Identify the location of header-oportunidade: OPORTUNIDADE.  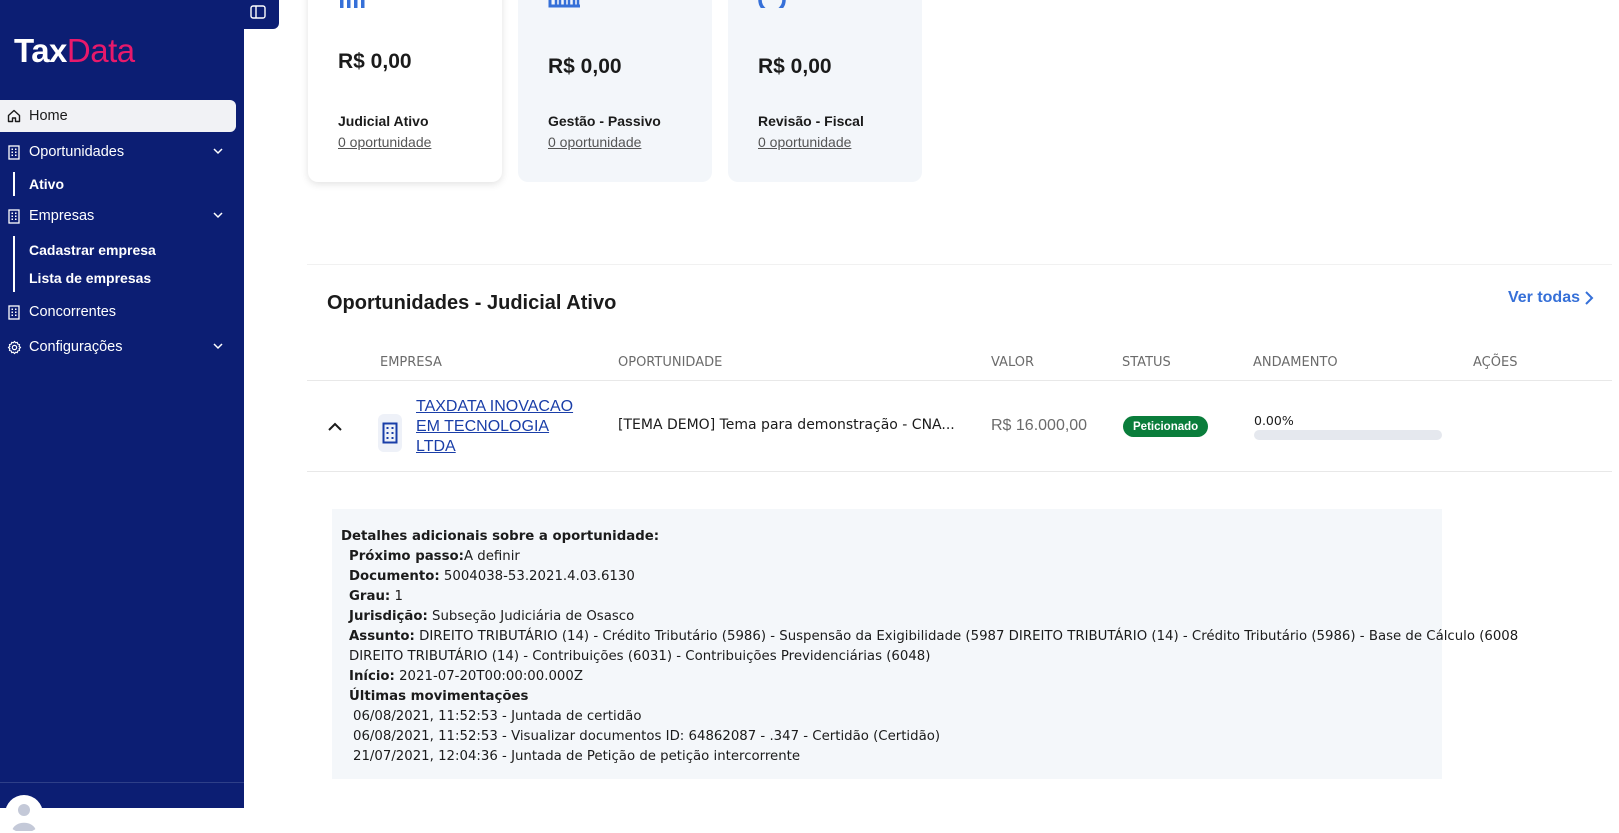
(670, 362).